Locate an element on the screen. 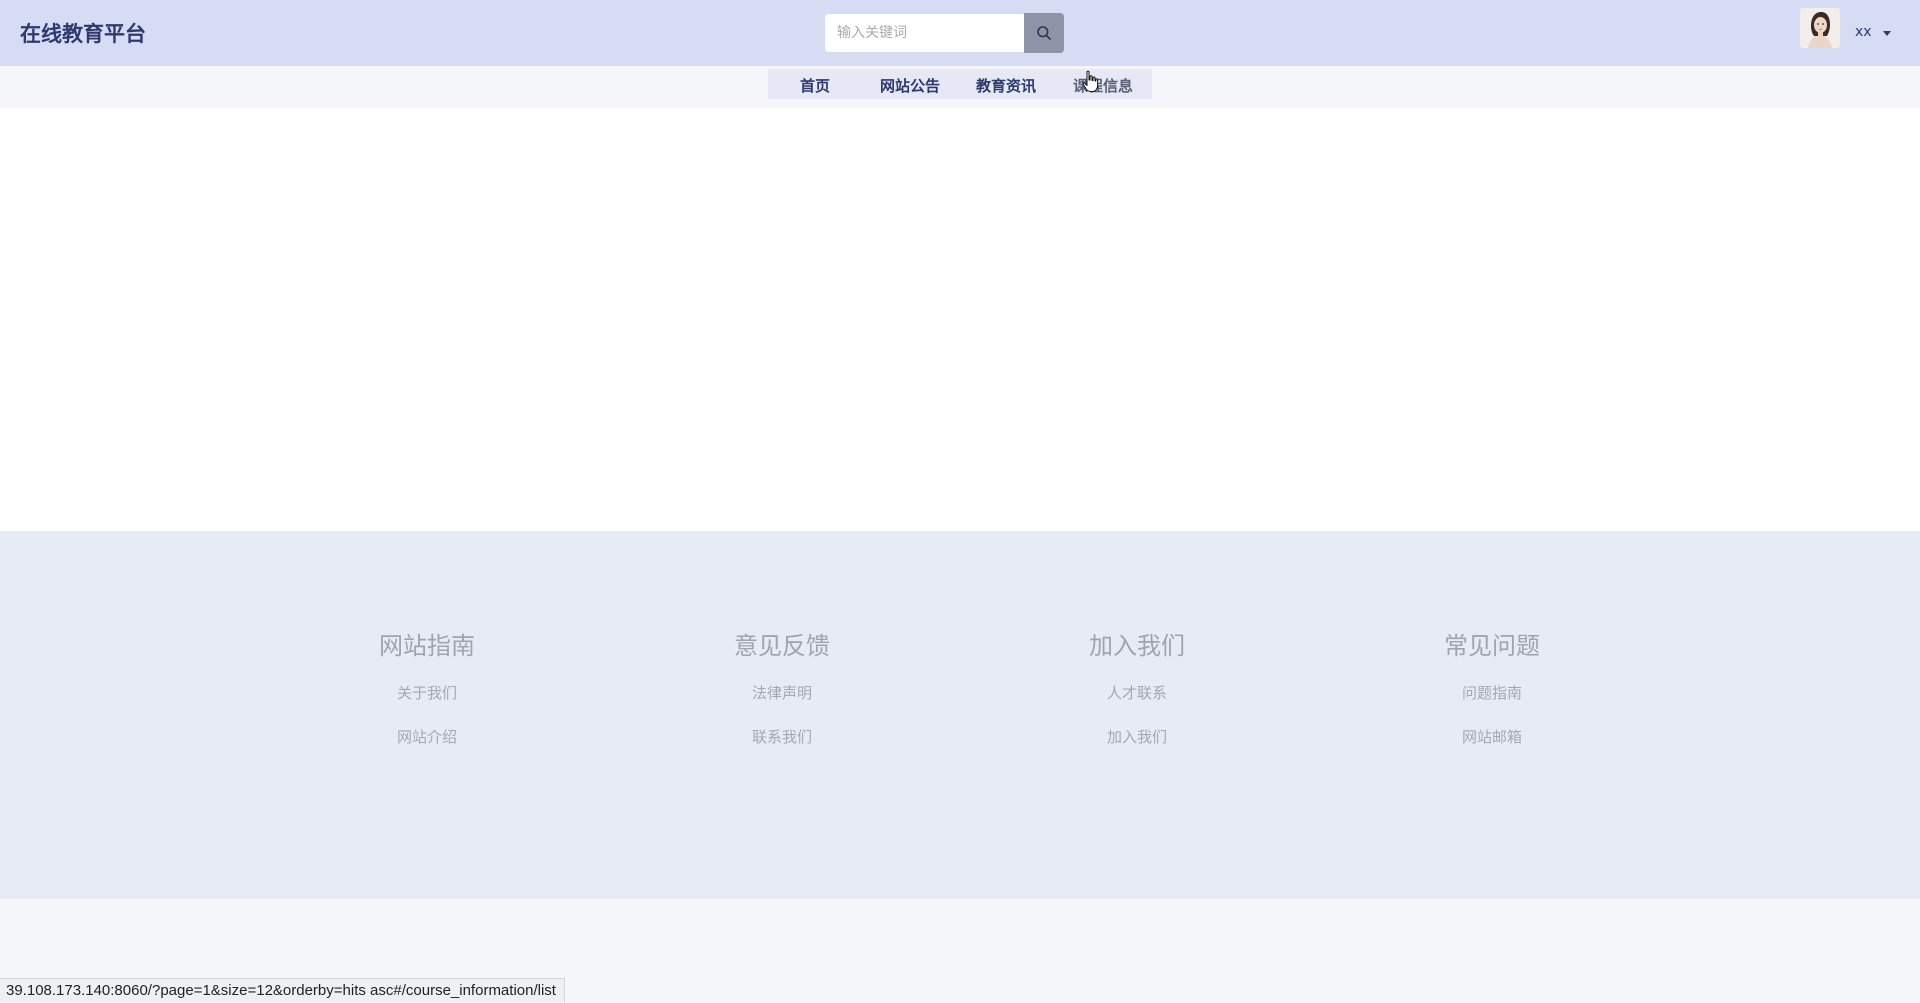 The width and height of the screenshot is (1920, 1003). nav-bar: 首页 网站公告 教育资讯 课程信息 is located at coordinates (960, 87).